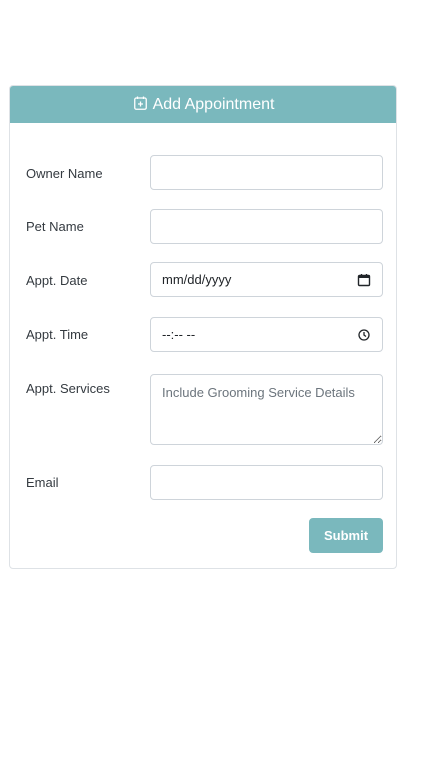 The width and height of the screenshot is (430, 769). Describe the element at coordinates (55, 226) in the screenshot. I see `pet-name-label: Pet Name` at that location.